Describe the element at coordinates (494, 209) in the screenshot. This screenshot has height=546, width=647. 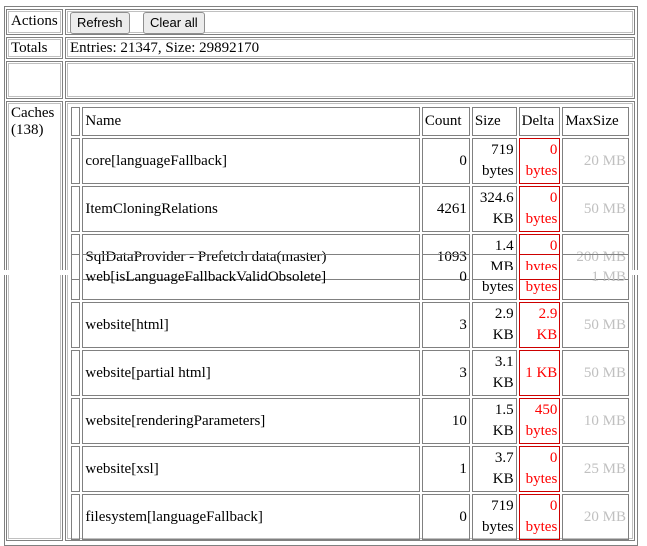
I see `cache-size: 324.6 KB` at that location.